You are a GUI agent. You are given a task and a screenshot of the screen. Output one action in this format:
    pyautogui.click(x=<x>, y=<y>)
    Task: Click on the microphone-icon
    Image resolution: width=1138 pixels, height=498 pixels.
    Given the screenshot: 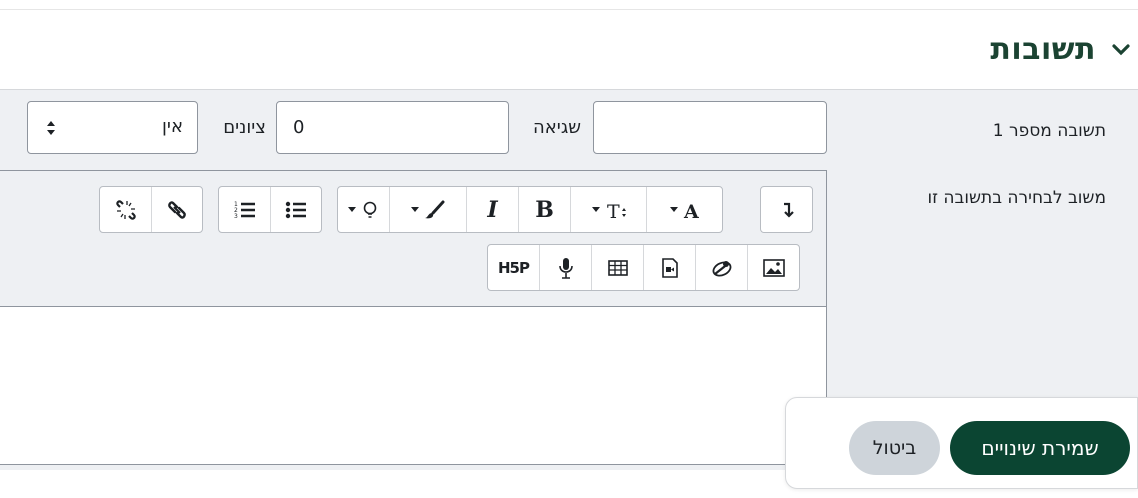 What is the action you would take?
    pyautogui.click(x=565, y=267)
    